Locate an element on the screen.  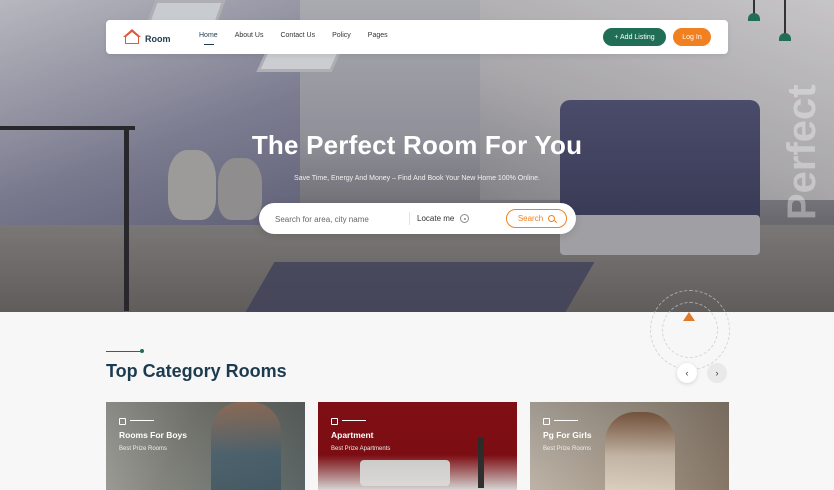
login-button: Log In is located at coordinates (692, 37).